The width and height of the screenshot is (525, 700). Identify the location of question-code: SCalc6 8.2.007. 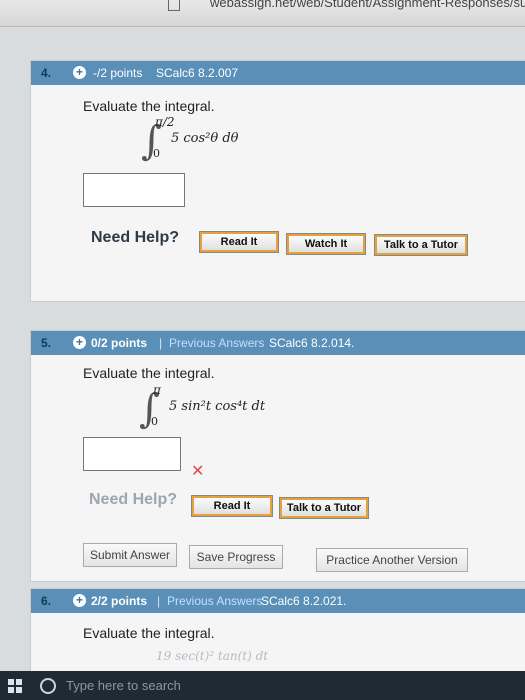
(197, 73).